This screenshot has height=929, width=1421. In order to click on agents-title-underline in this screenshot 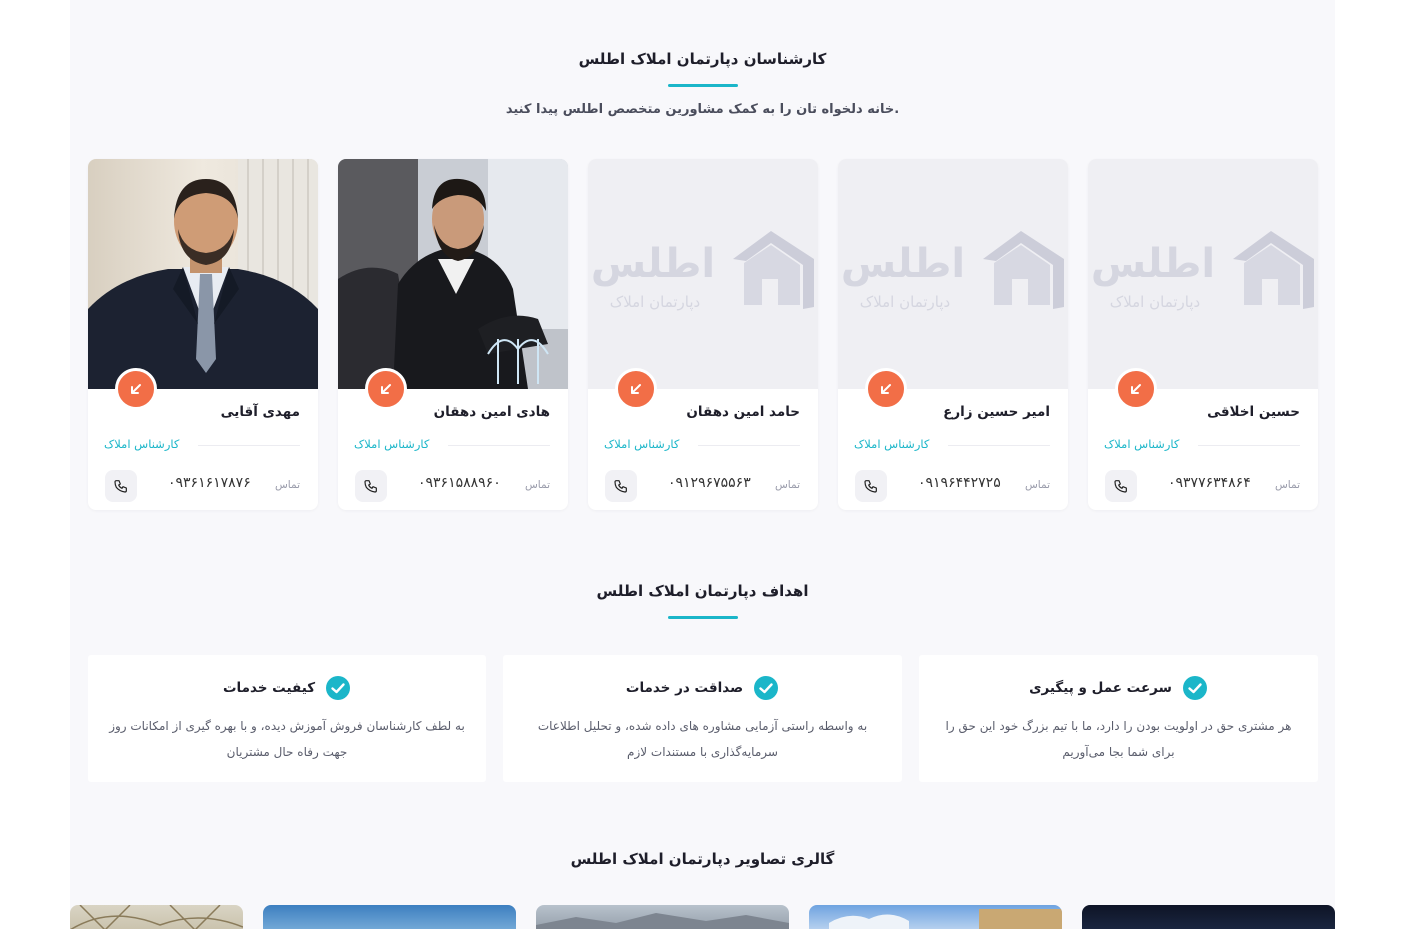, I will do `click(703, 85)`.